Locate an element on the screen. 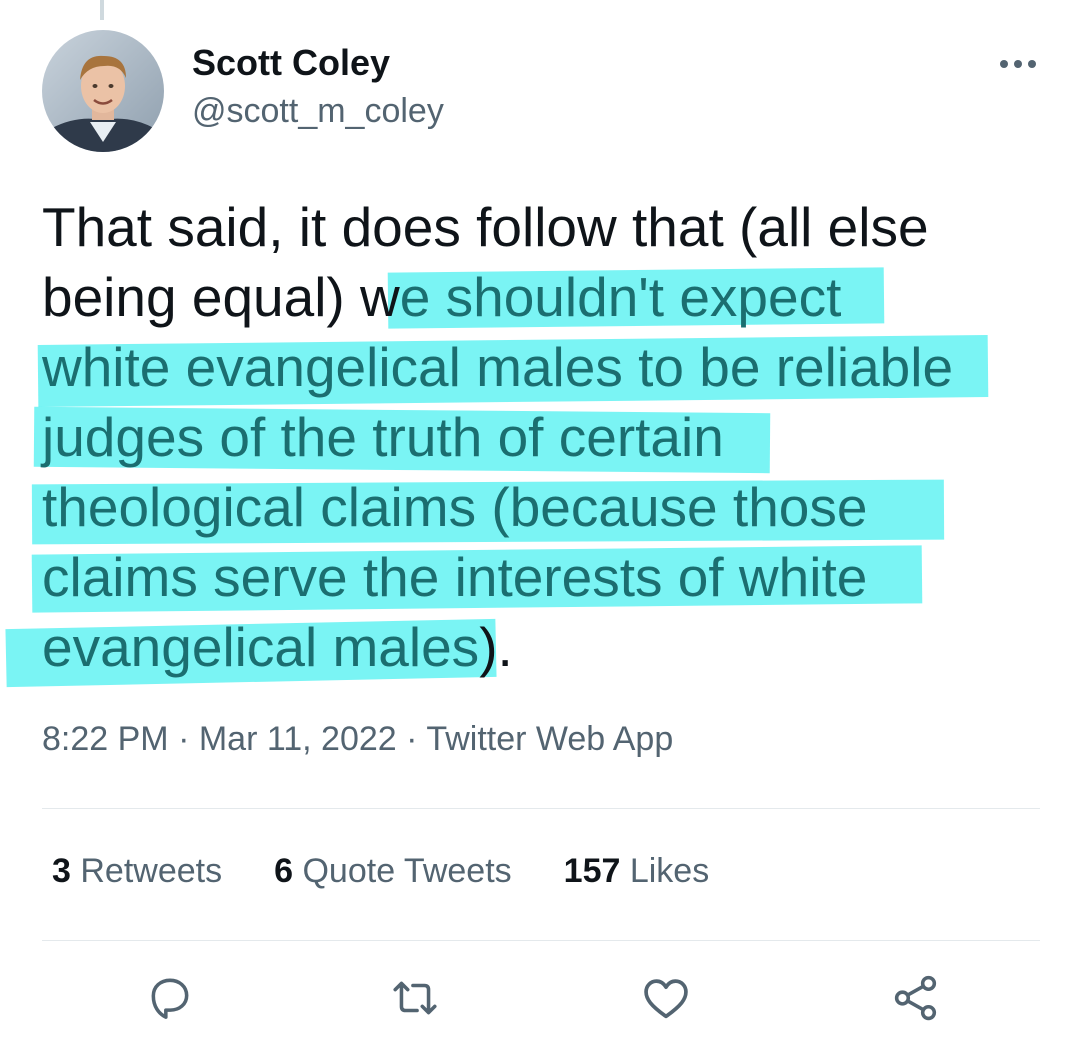 This screenshot has width=1080, height=1044. avatar is located at coordinates (103, 91).